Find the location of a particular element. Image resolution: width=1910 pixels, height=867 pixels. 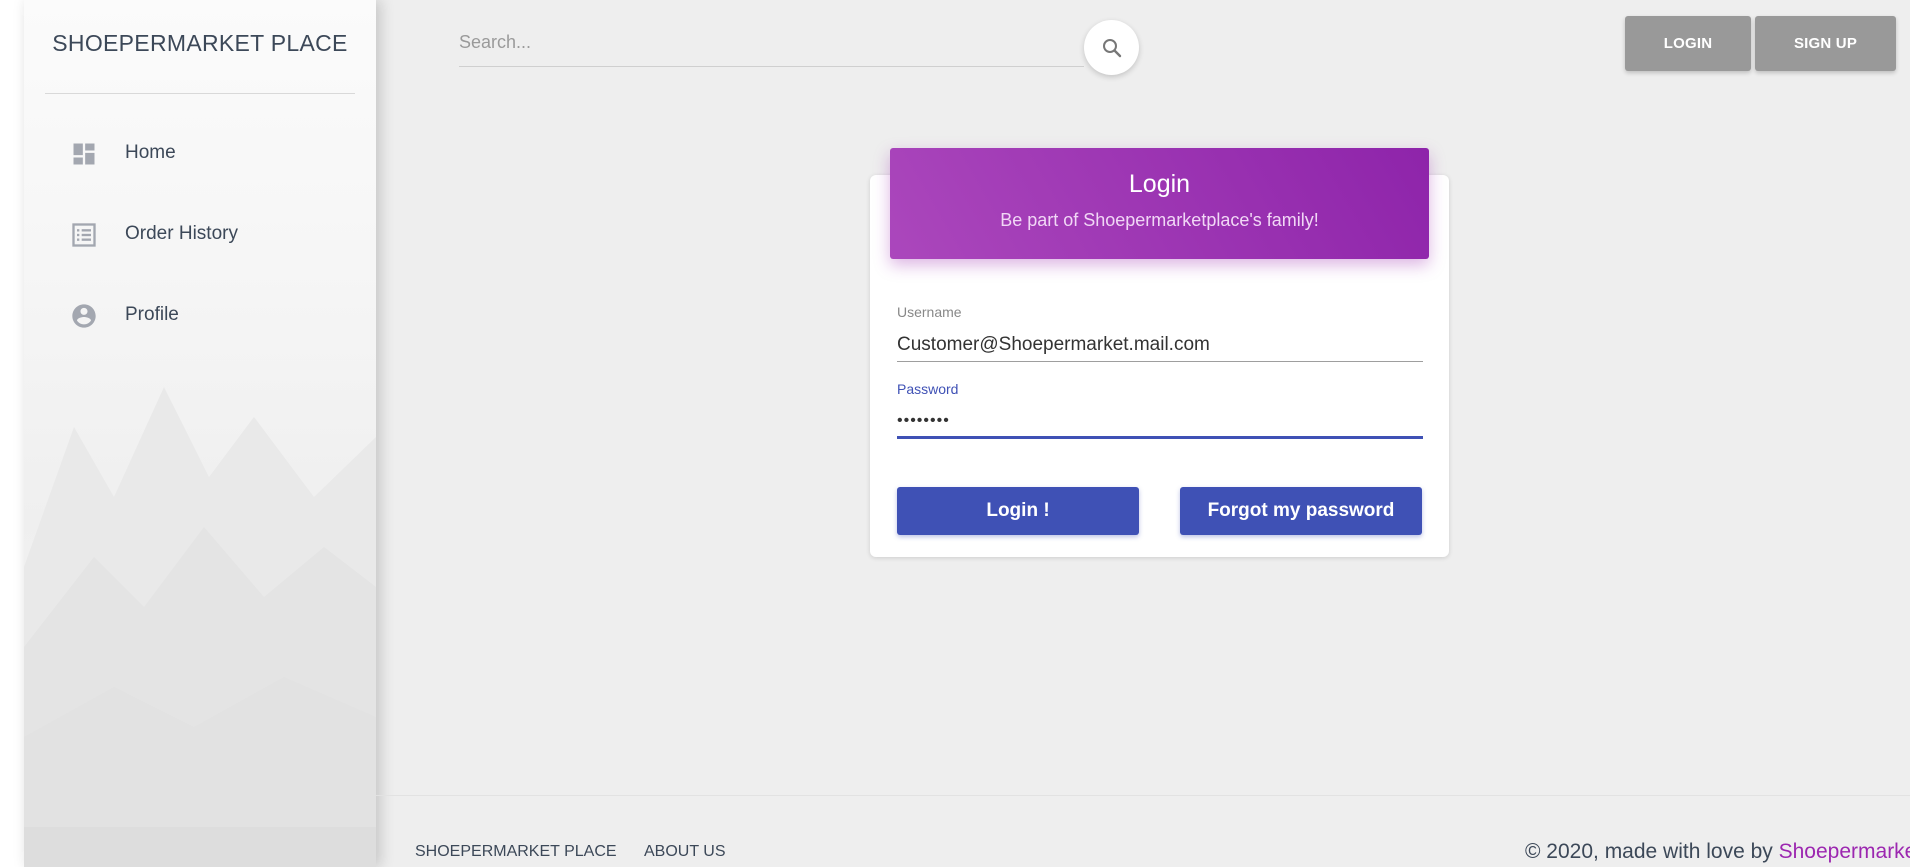

login-submit-button: Login ! is located at coordinates (1018, 511).